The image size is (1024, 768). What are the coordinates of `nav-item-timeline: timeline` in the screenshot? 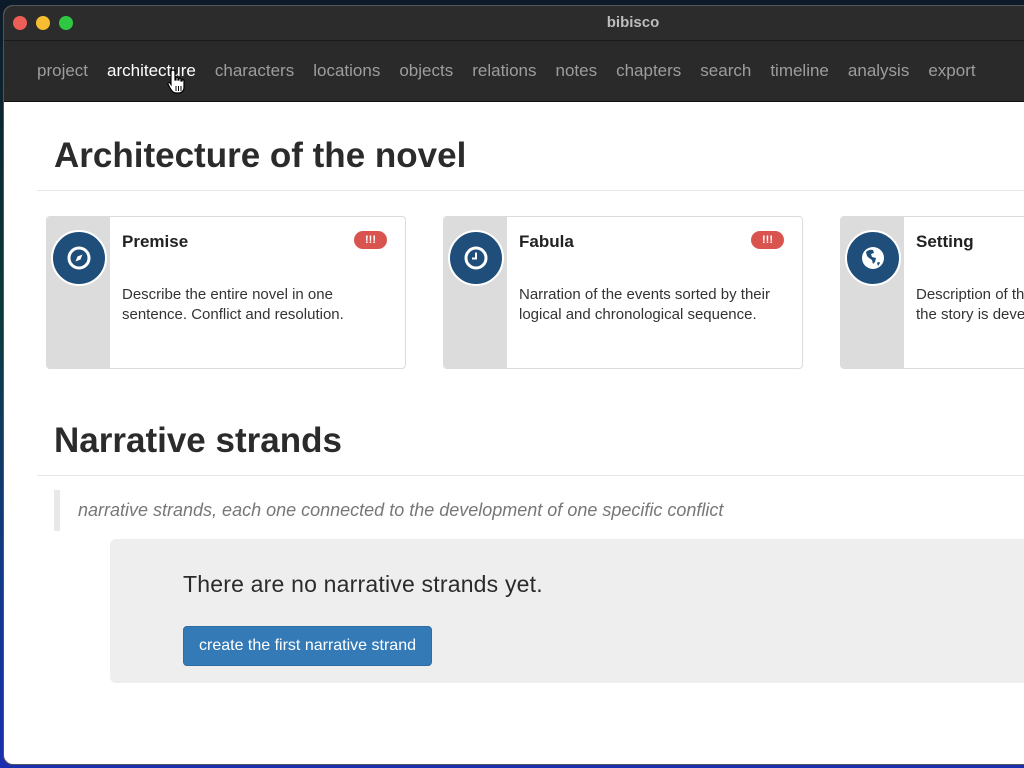 It's located at (799, 71).